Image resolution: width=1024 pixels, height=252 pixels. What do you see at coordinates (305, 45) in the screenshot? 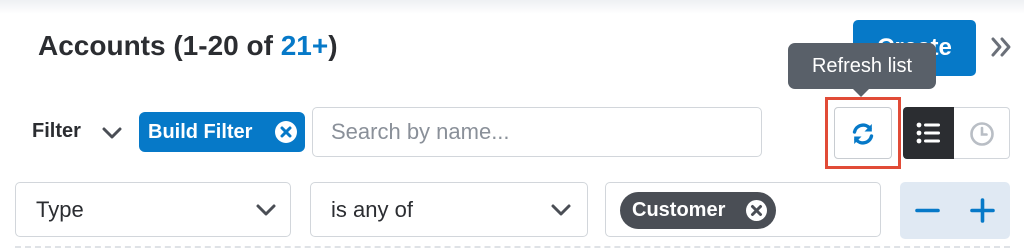
I see `record-count-link: 21+` at bounding box center [305, 45].